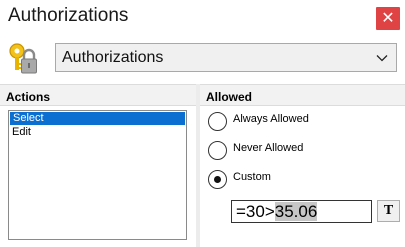 This screenshot has height=247, width=405. I want to click on radio-label: Always Allowed, so click(271, 119).